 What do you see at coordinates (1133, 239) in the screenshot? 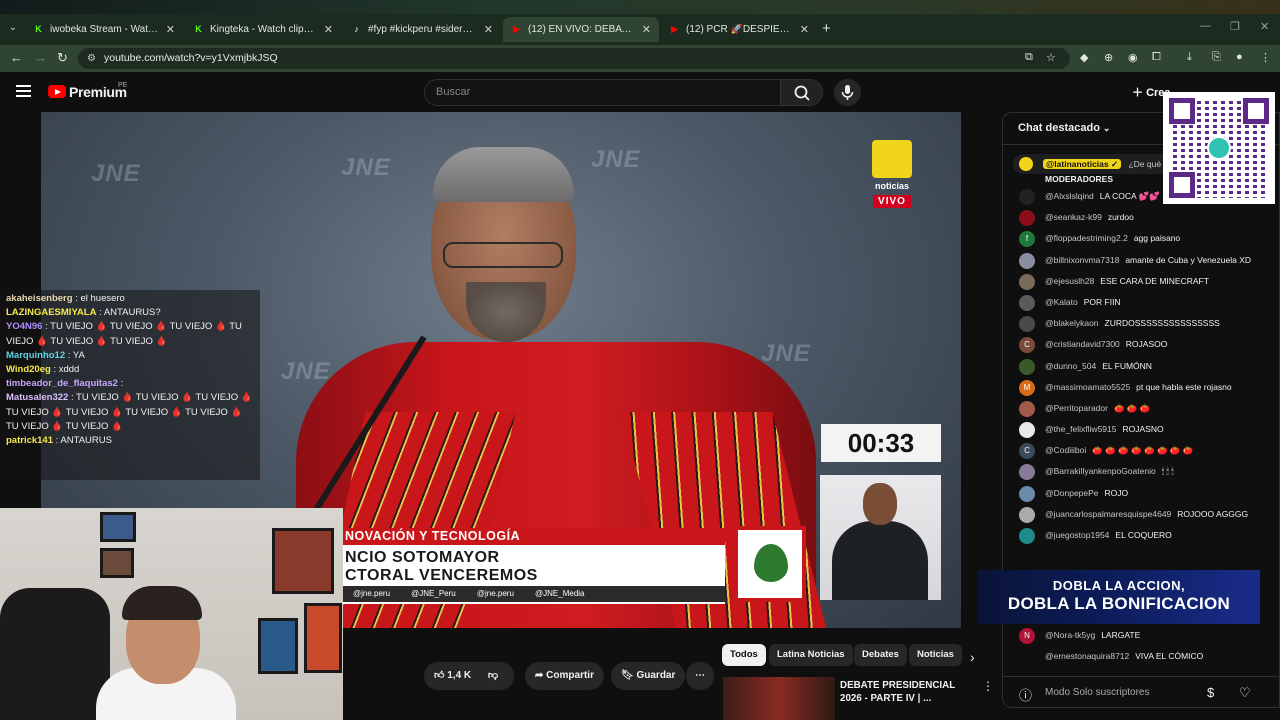
I see `chat-message: f @floppadestriming2.2 agg paisano` at bounding box center [1133, 239].